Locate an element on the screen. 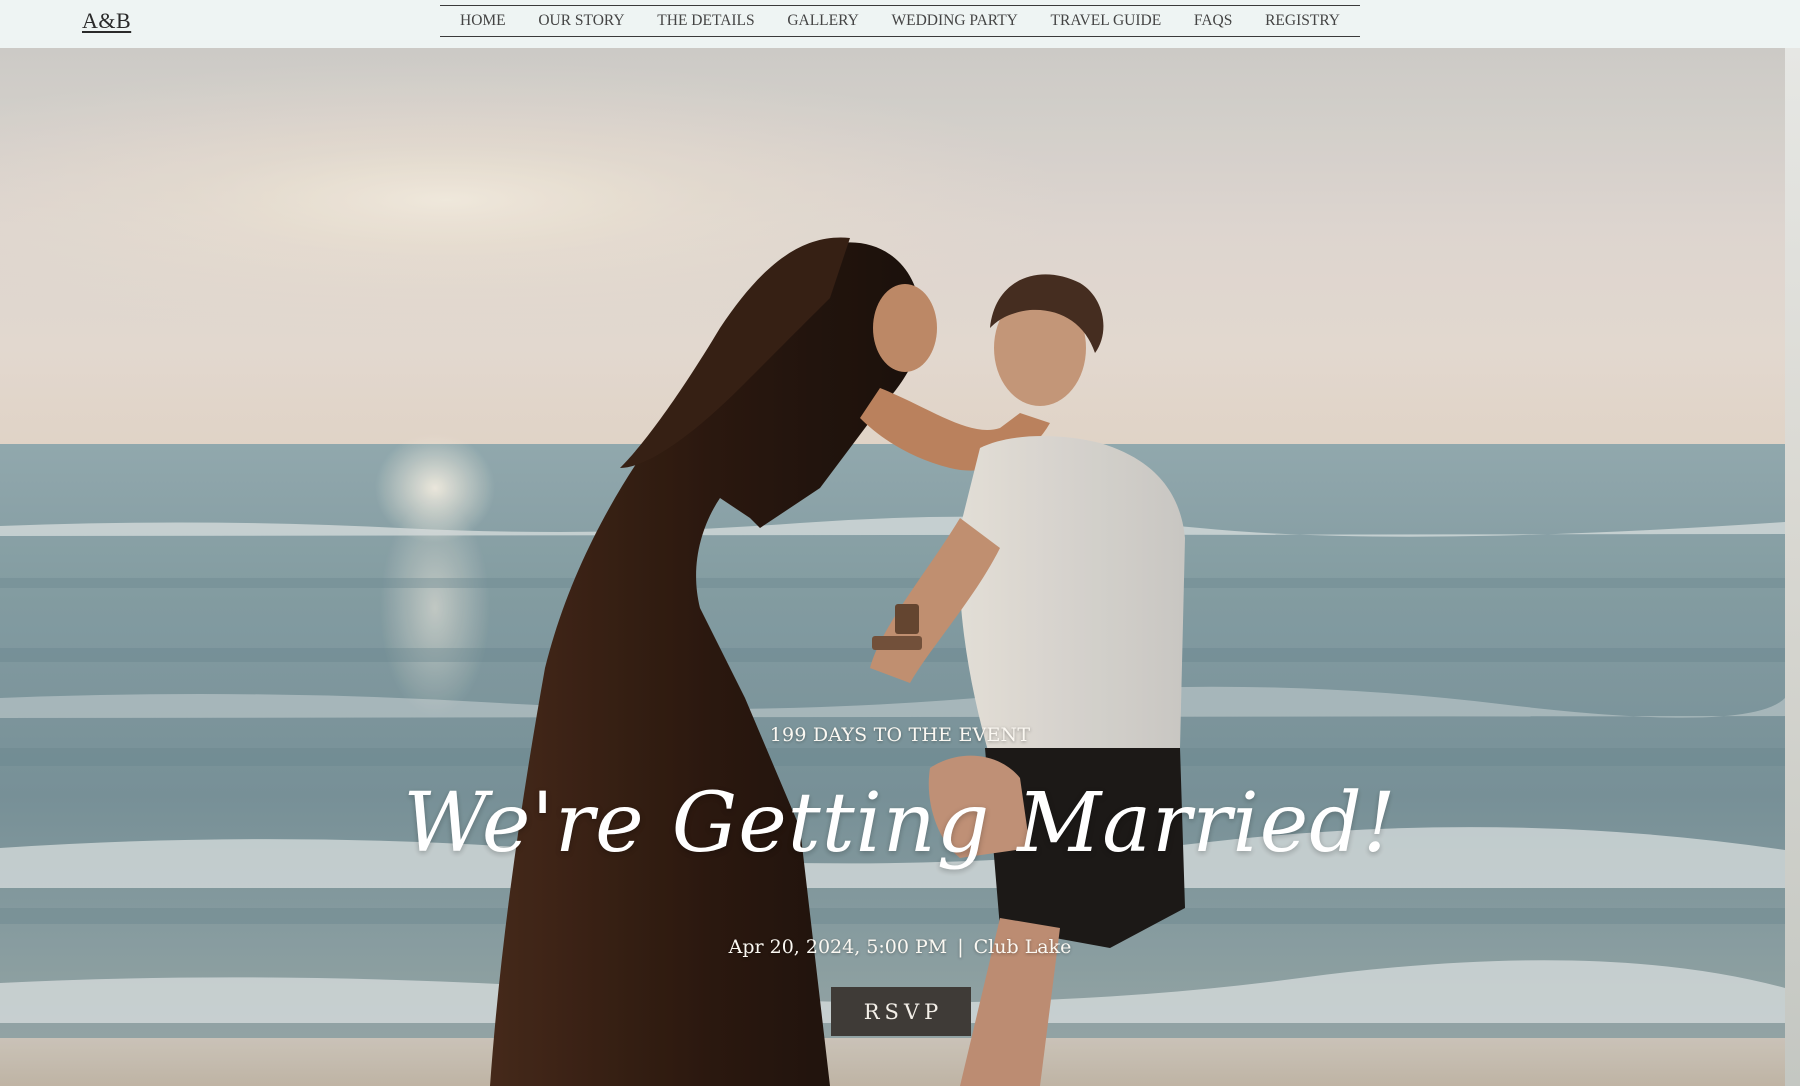 Image resolution: width=1800 pixels, height=1086 pixels. nav-item-registry: REGISTRY is located at coordinates (1302, 21).